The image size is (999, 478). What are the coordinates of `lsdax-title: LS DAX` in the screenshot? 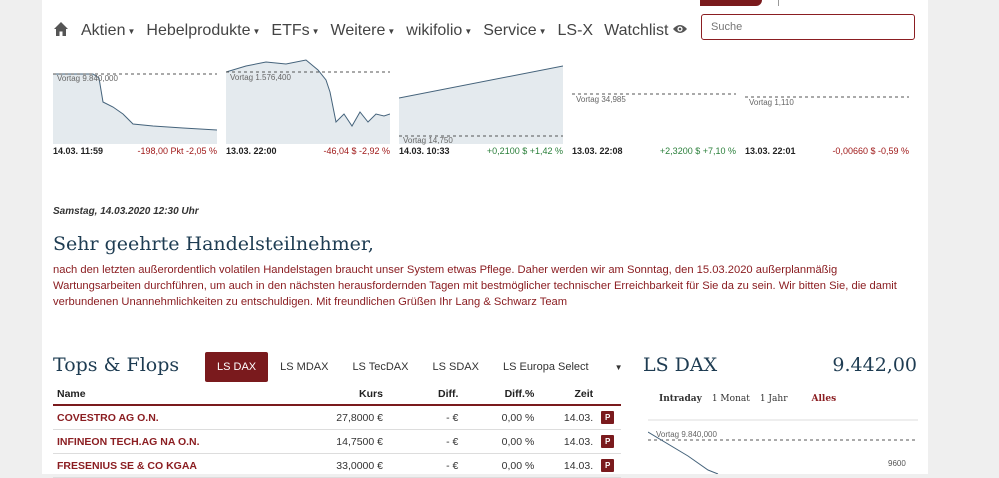 It's located at (680, 365).